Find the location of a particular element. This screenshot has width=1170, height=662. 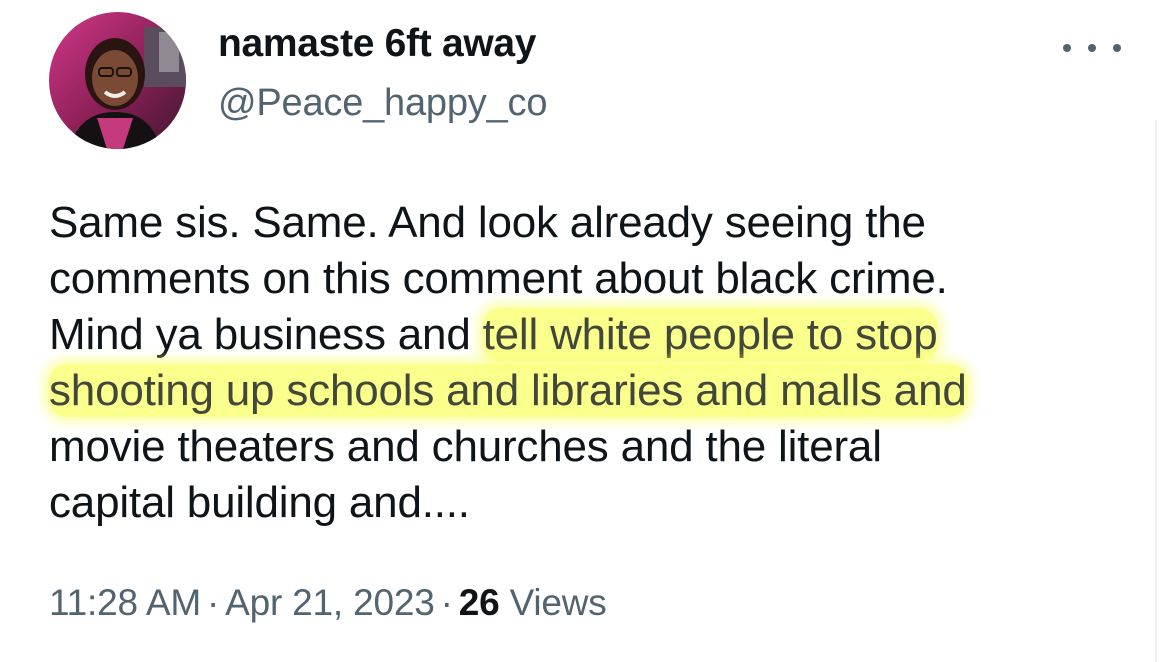

avatar-image is located at coordinates (117, 80).